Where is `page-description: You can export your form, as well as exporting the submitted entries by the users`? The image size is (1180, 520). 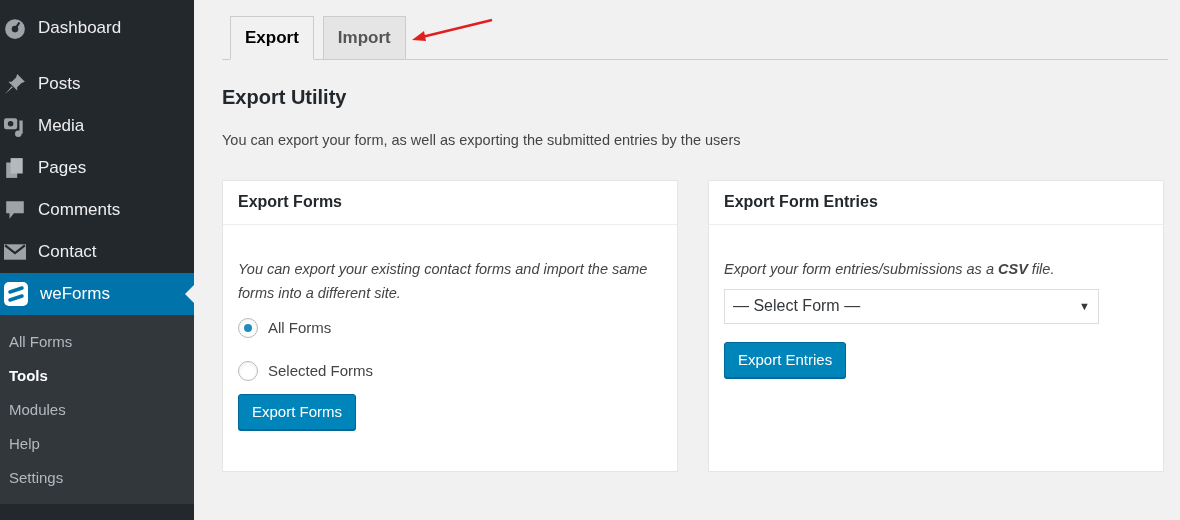 page-description: You can export your form, as well as exporting the submitted entries by the users is located at coordinates (481, 140).